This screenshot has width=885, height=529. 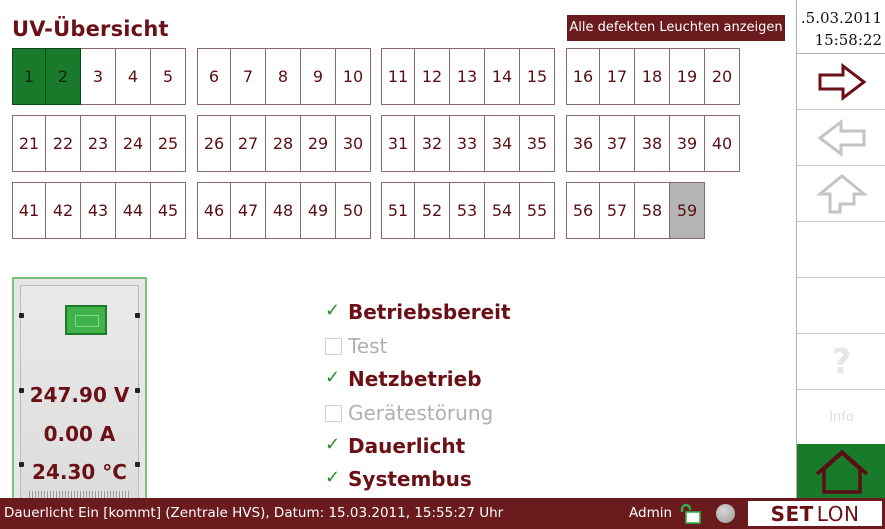 What do you see at coordinates (652, 210) in the screenshot?
I see `lamp-button: 58` at bounding box center [652, 210].